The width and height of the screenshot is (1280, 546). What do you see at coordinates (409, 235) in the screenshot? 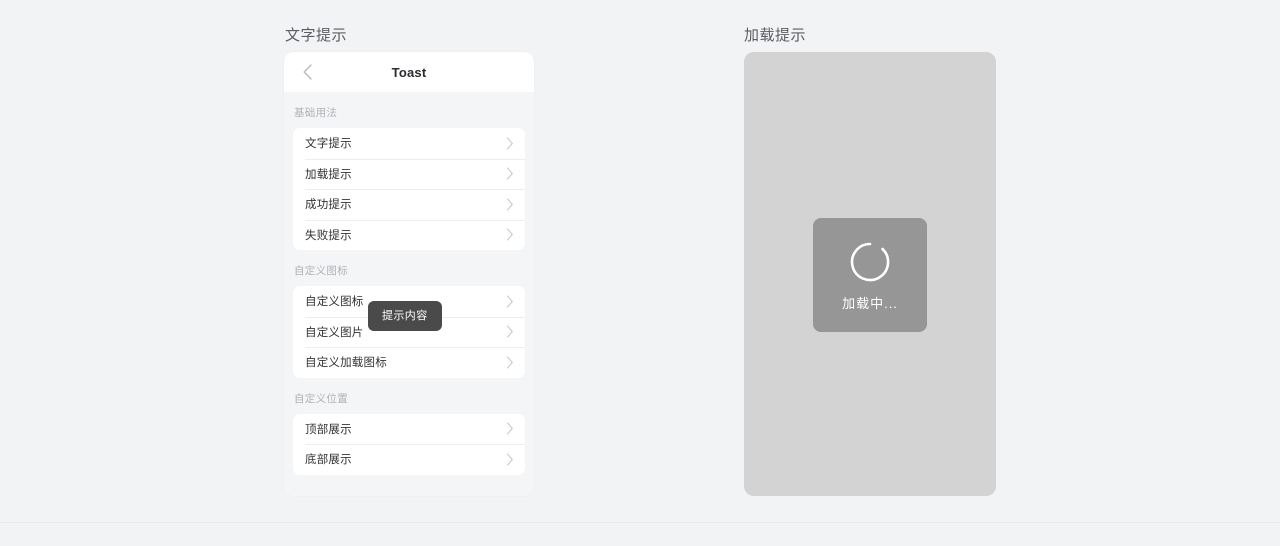
I see `cell-item-fail-toast: 失败提示` at bounding box center [409, 235].